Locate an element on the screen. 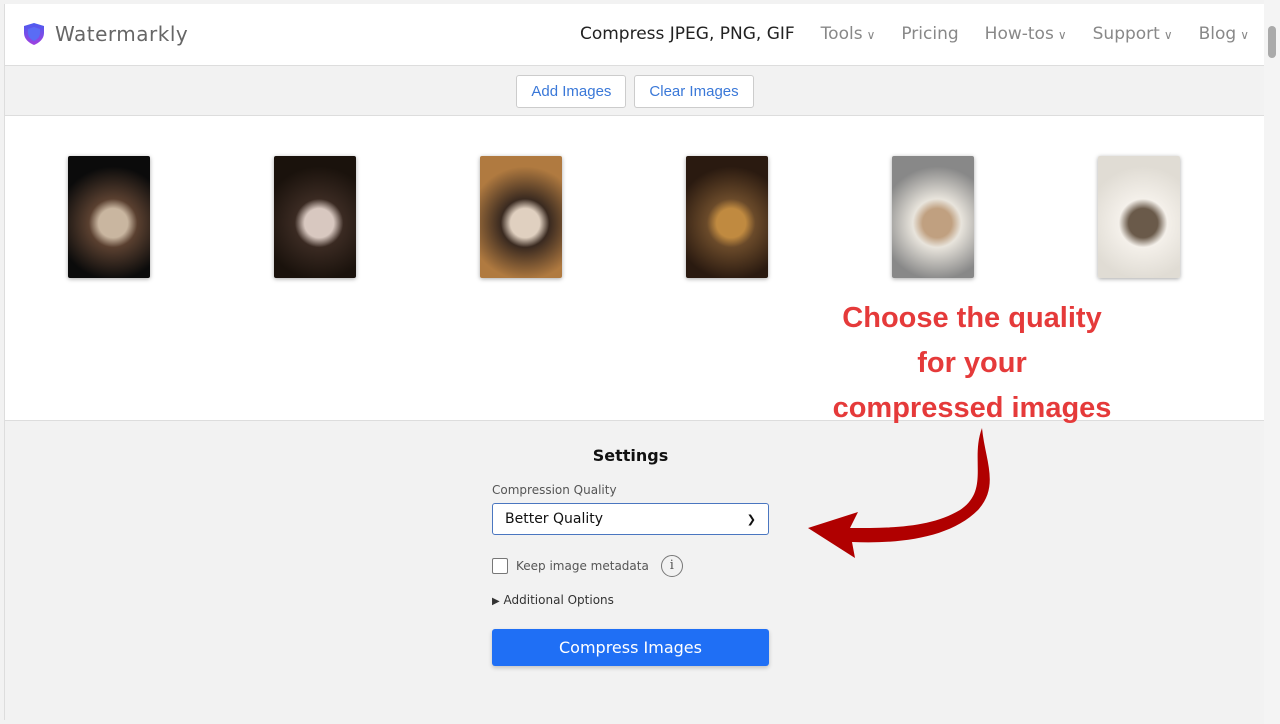 This screenshot has width=1280, height=724. clear-images-button: Clear Images is located at coordinates (694, 91).